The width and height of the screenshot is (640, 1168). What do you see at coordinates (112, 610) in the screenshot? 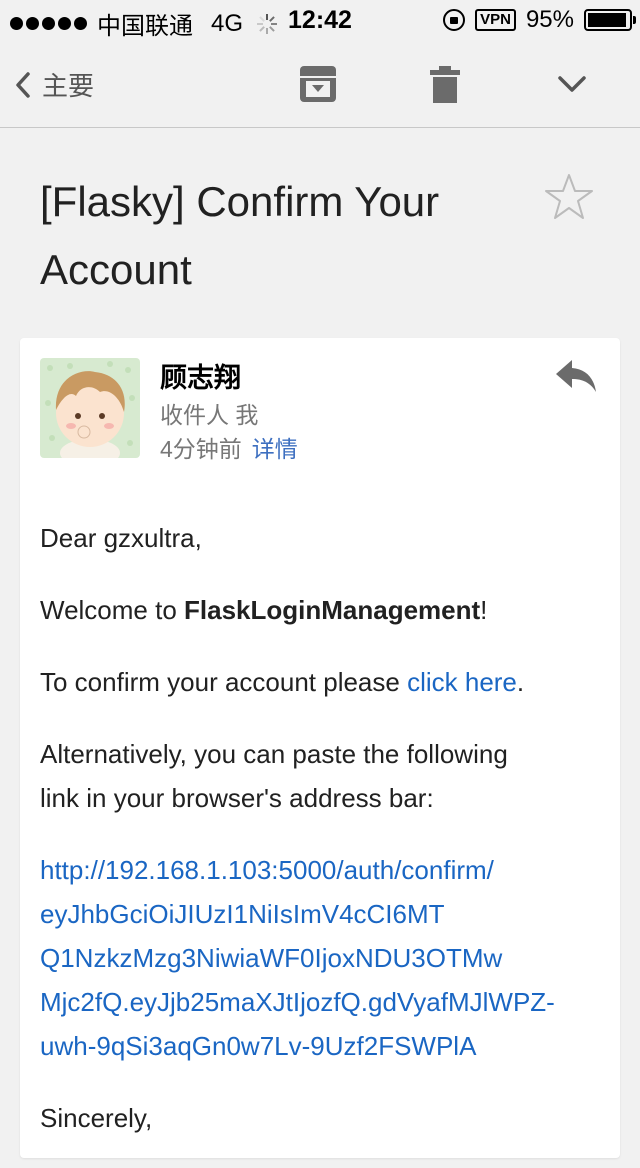
I see `welcome-prefix: Welcome to` at bounding box center [112, 610].